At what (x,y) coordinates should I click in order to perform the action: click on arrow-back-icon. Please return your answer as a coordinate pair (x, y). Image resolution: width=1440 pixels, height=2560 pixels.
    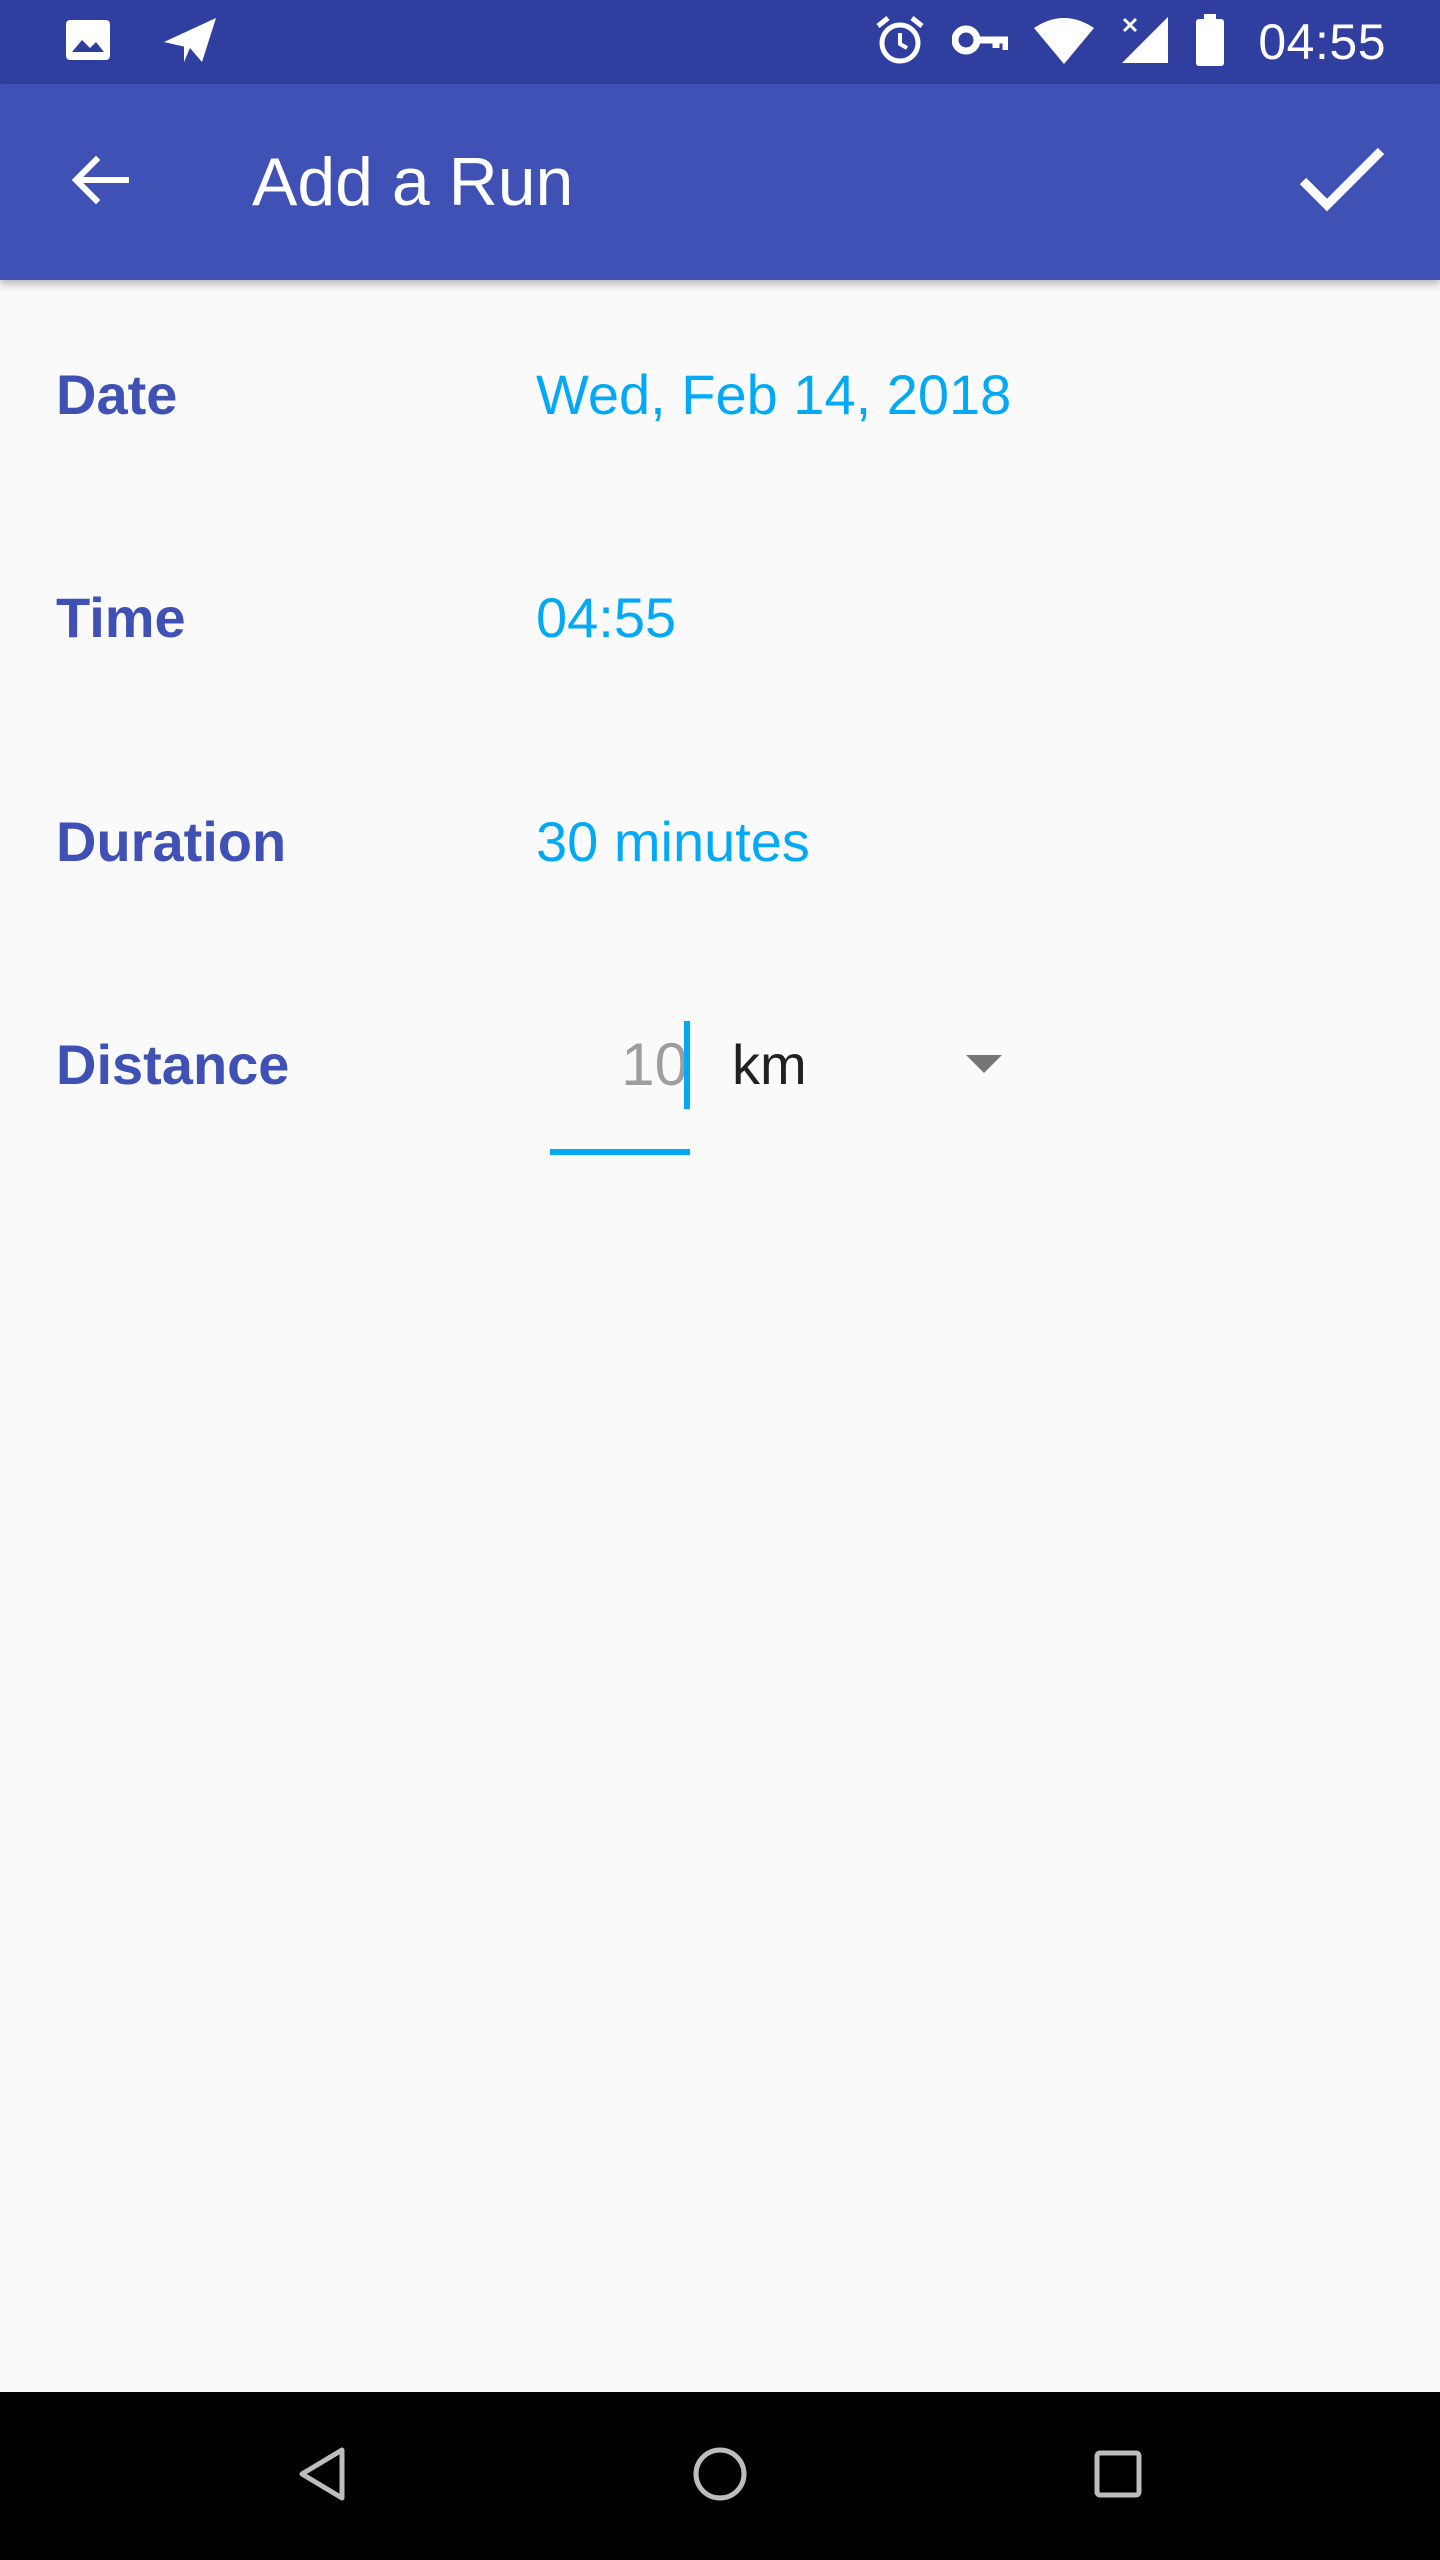
    Looking at the image, I should click on (100, 182).